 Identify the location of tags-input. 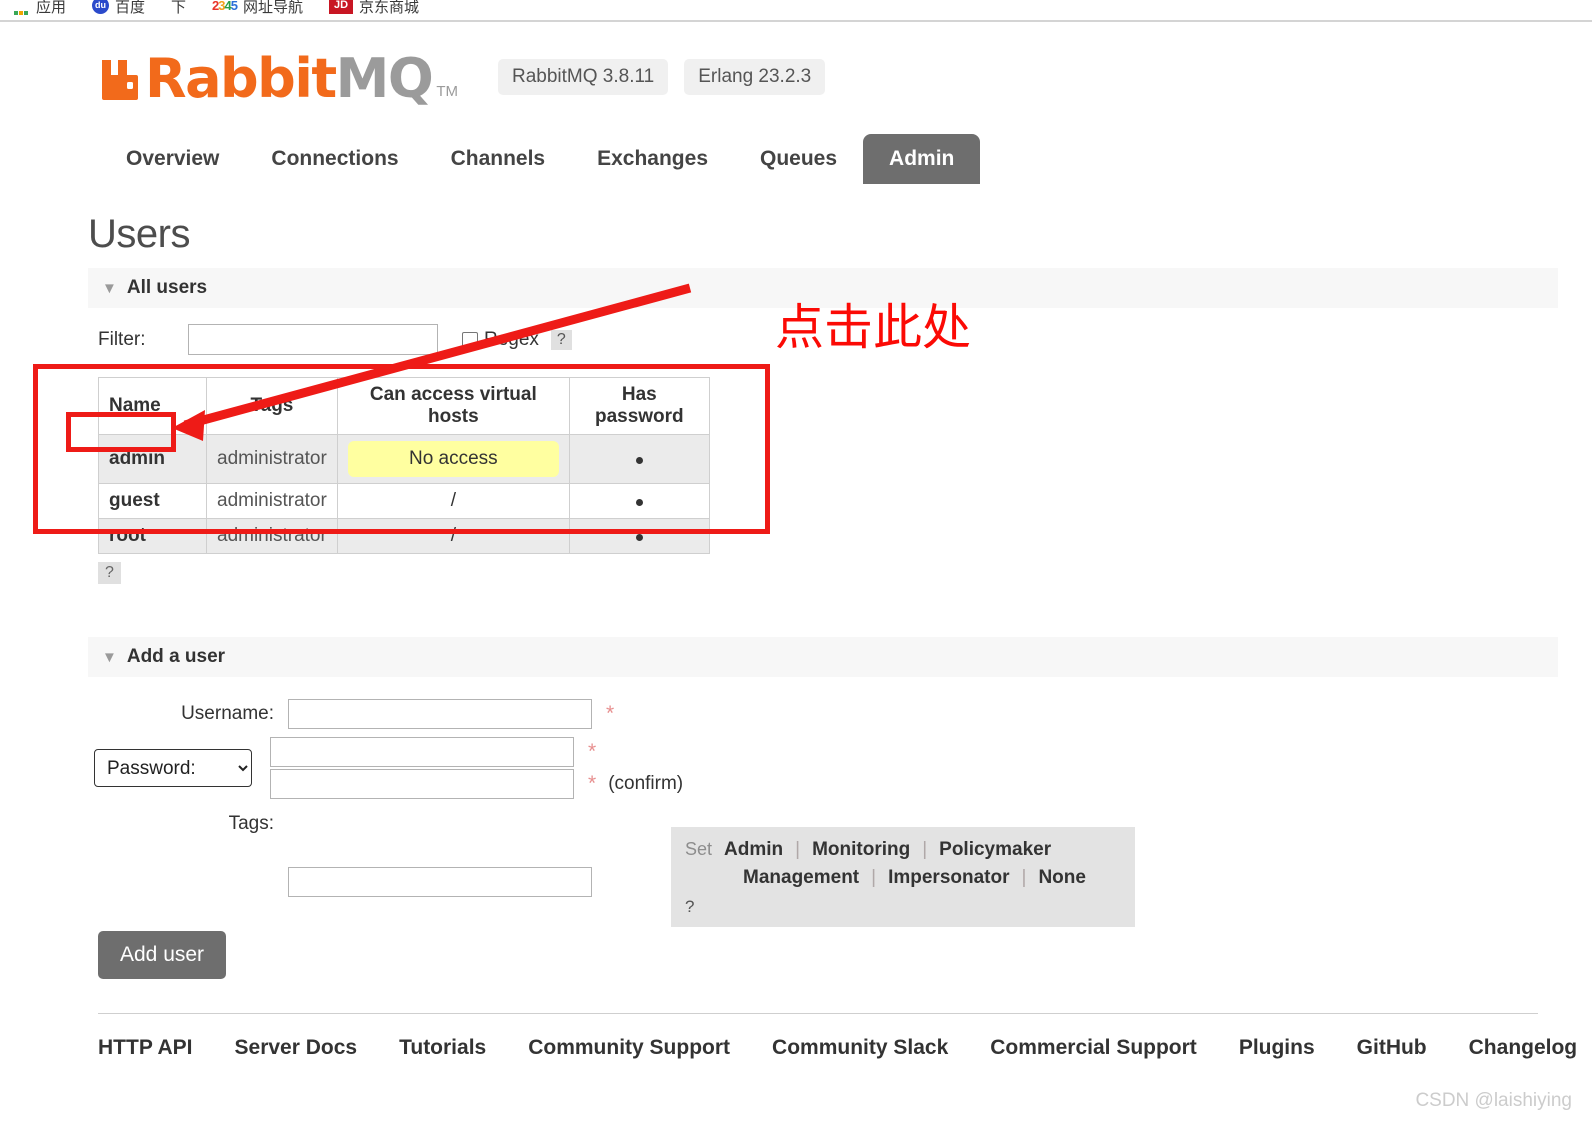
(440, 882).